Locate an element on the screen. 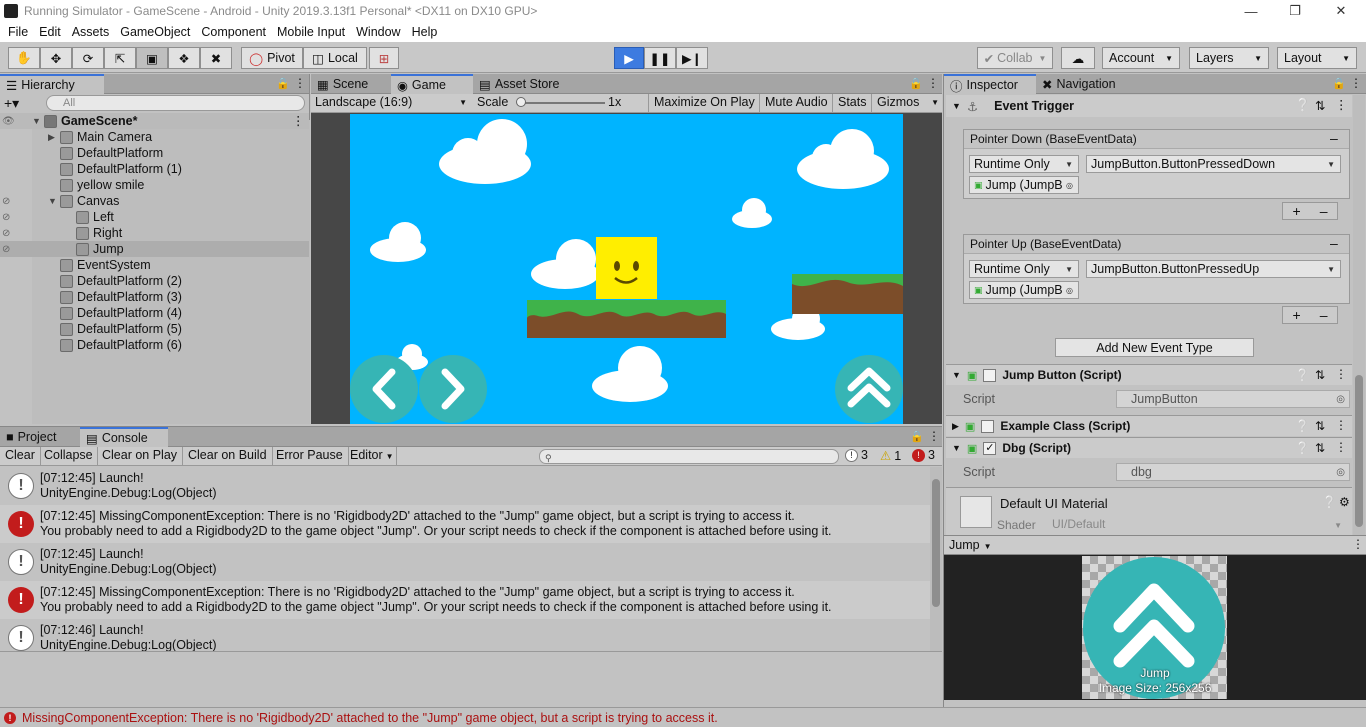  pause-button: ❚❚ is located at coordinates (660, 58).